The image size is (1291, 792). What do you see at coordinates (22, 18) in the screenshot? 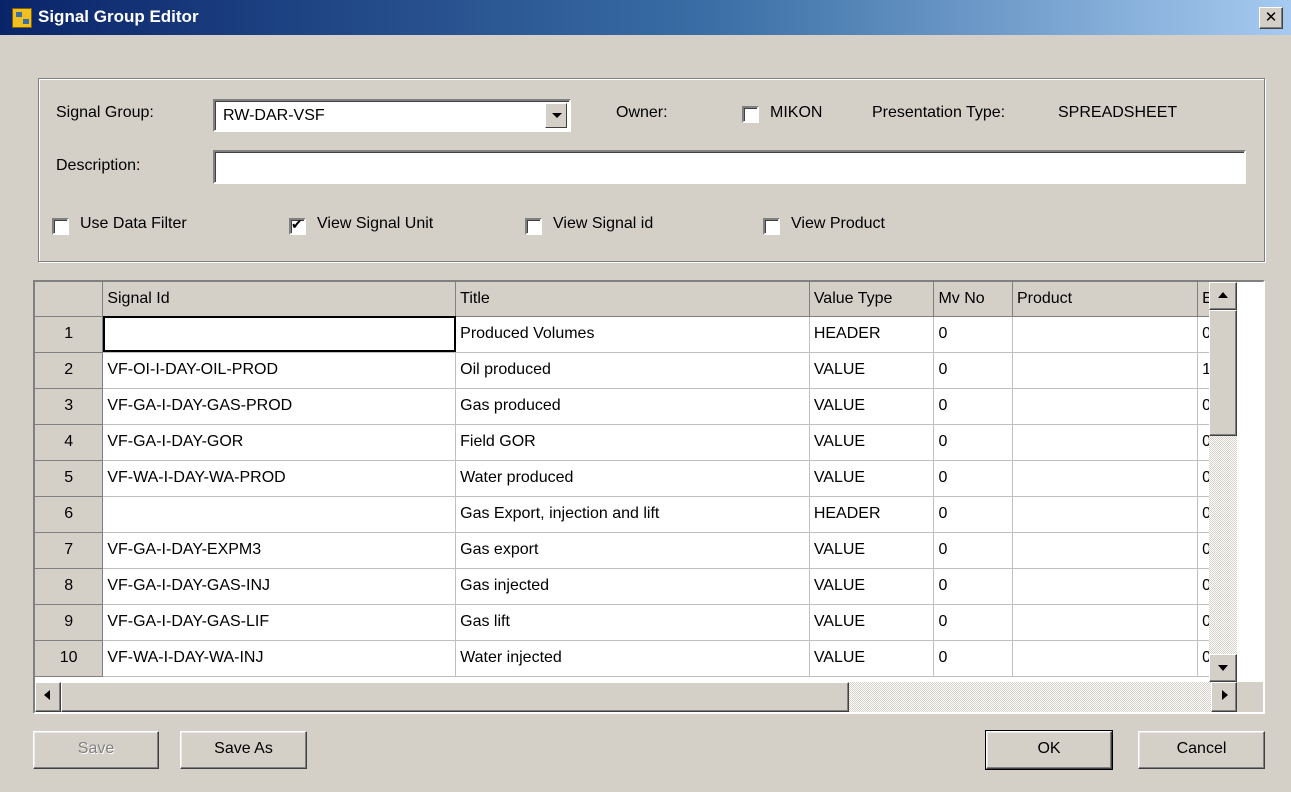
I see `app-icon` at bounding box center [22, 18].